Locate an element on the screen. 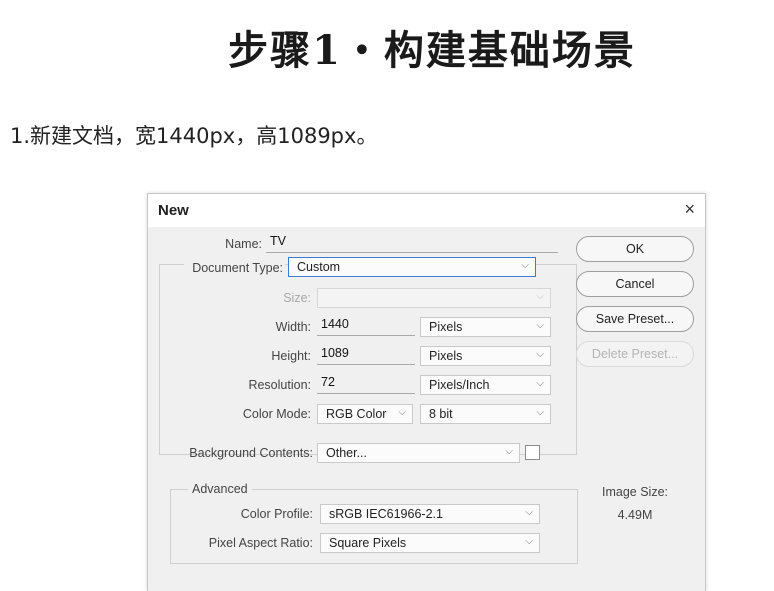  image-size-value: 4.49M is located at coordinates (635, 515).